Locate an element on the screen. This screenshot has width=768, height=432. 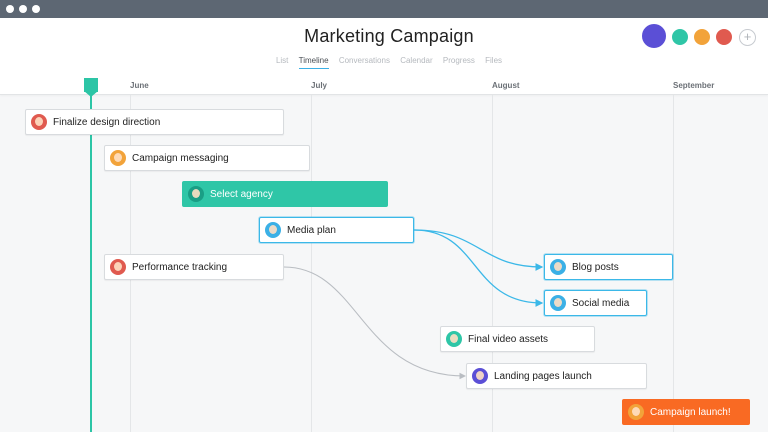
task-label: Finalize design direction is located at coordinates (107, 122).